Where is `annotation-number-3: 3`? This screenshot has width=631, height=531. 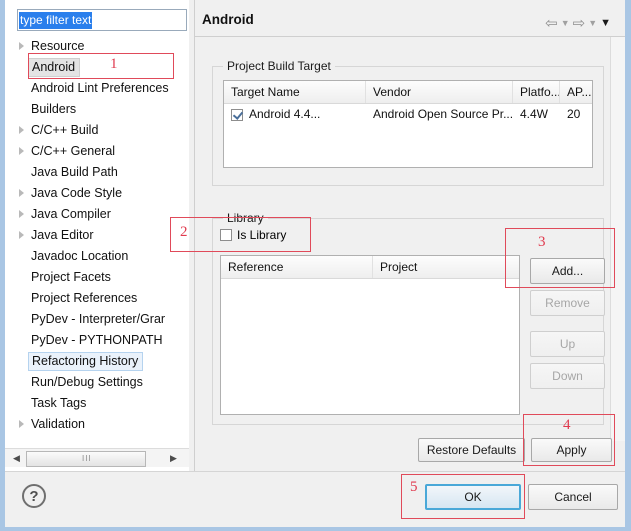 annotation-number-3: 3 is located at coordinates (542, 242).